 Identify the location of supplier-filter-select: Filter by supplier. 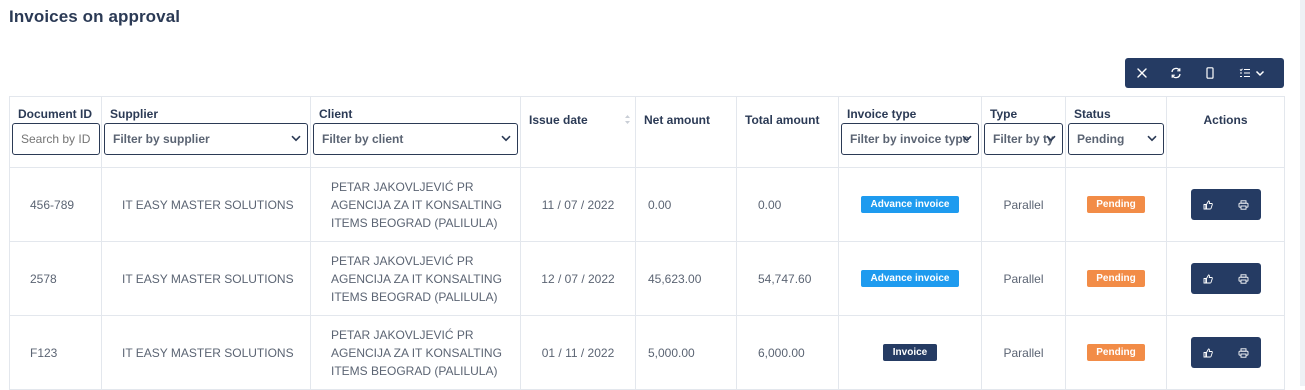
(206, 139).